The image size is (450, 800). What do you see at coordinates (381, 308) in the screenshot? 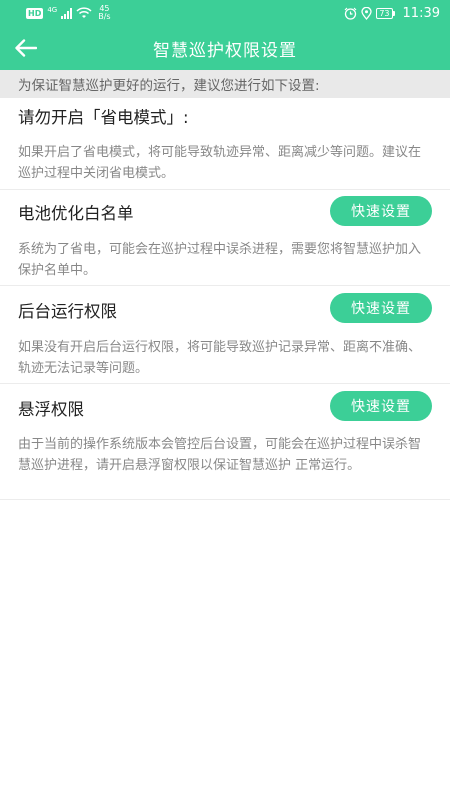
I see `background-permission-quick-setup-button: 快速设置` at bounding box center [381, 308].